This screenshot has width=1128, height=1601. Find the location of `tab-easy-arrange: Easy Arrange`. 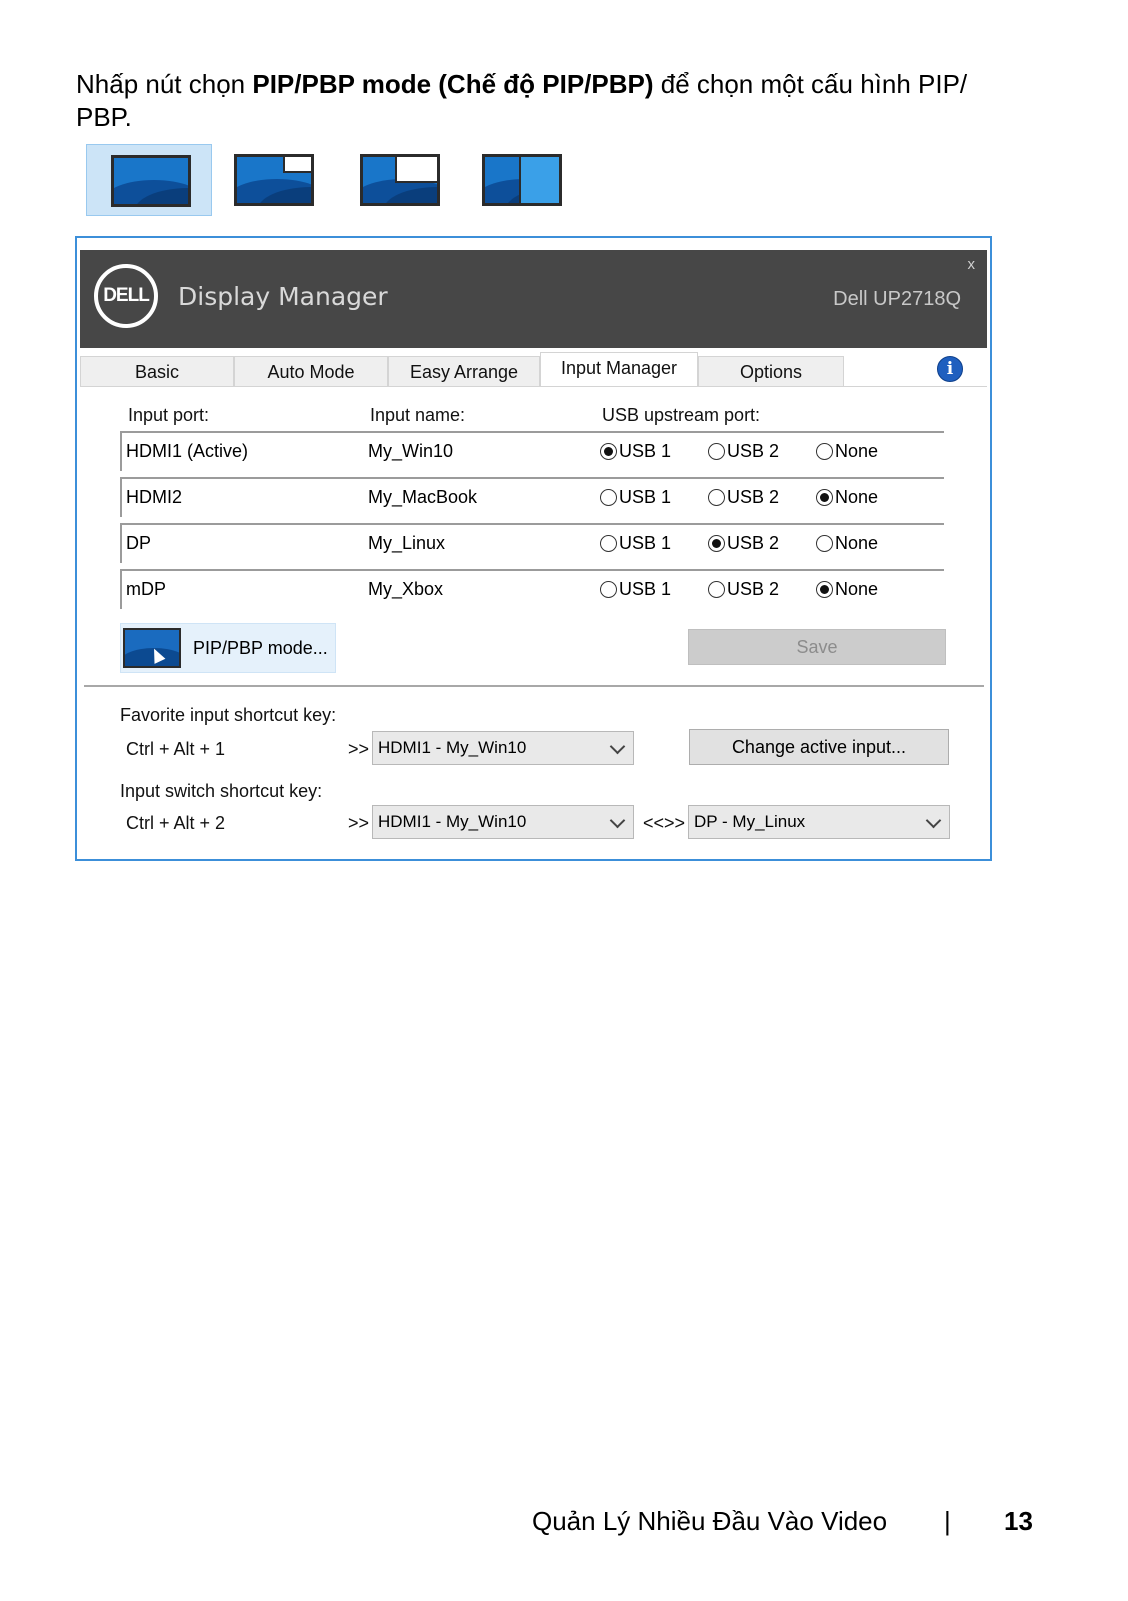

tab-easy-arrange: Easy Arrange is located at coordinates (464, 371).